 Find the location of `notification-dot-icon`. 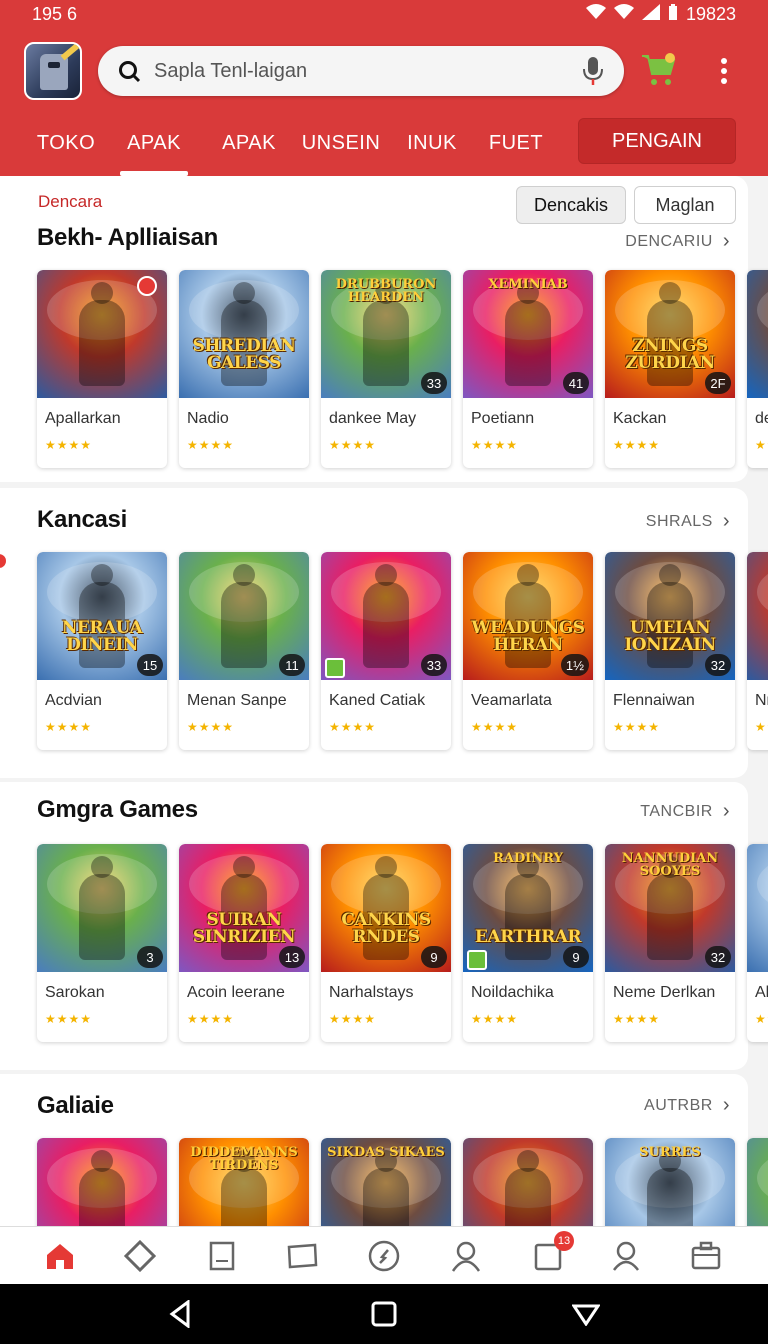

notification-dot-icon is located at coordinates (147, 286).